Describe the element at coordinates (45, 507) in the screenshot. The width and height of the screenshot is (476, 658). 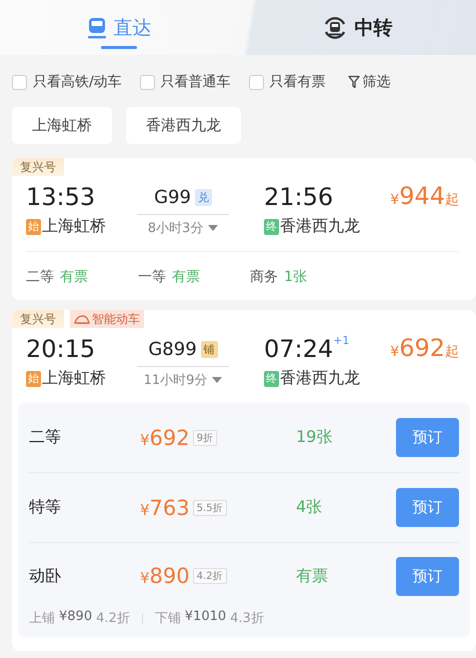
I see `seat-class: 特等` at that location.